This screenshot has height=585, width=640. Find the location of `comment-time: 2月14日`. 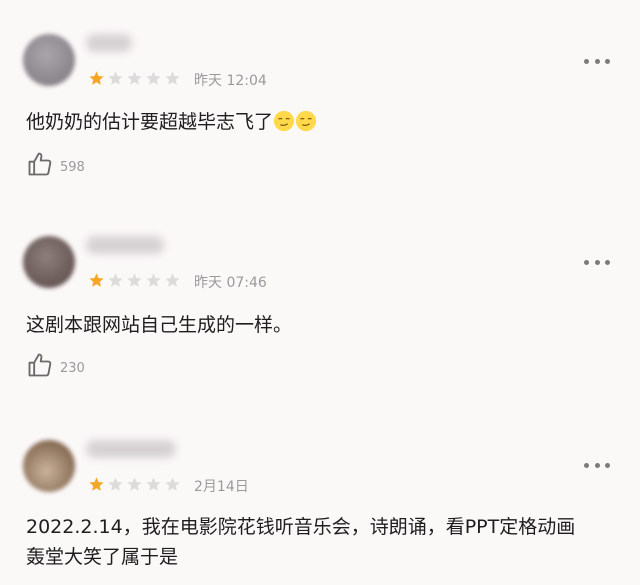

comment-time: 2月14日 is located at coordinates (221, 487).